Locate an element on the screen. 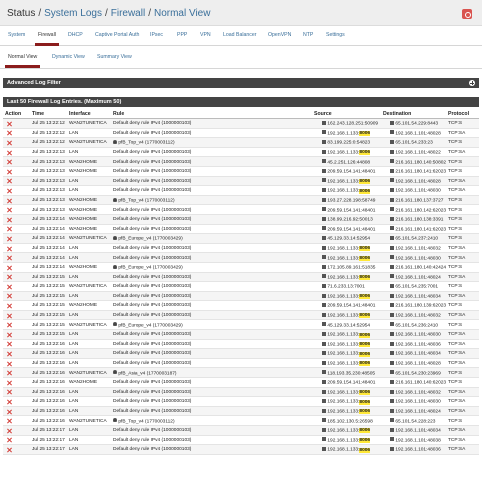 The width and height of the screenshot is (482, 500). log-source: 138.99.216.92:50013 is located at coordinates (347, 219).